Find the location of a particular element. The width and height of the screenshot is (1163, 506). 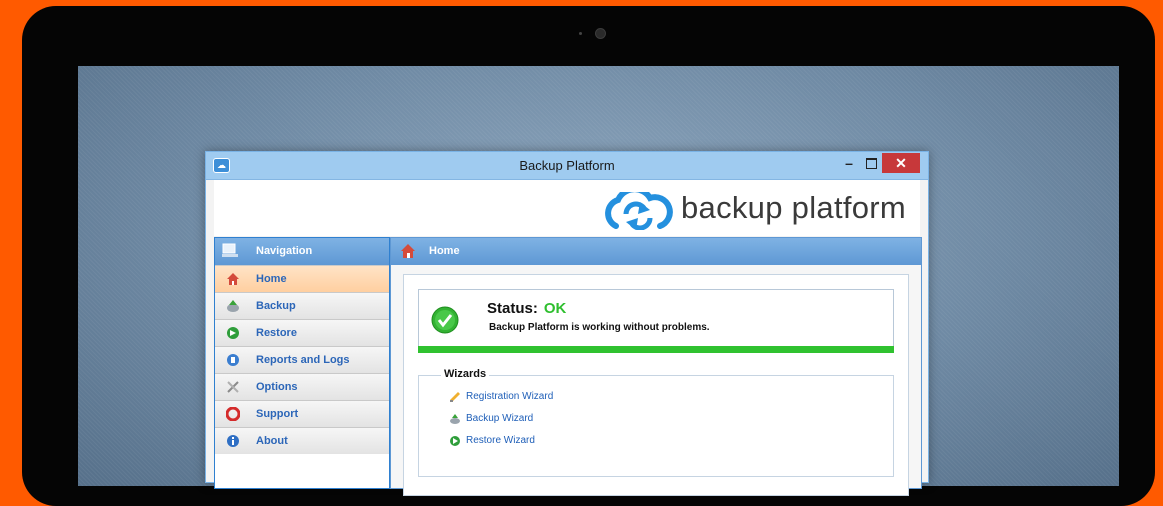

sidebar-item-backup: Backup is located at coordinates (302, 305).